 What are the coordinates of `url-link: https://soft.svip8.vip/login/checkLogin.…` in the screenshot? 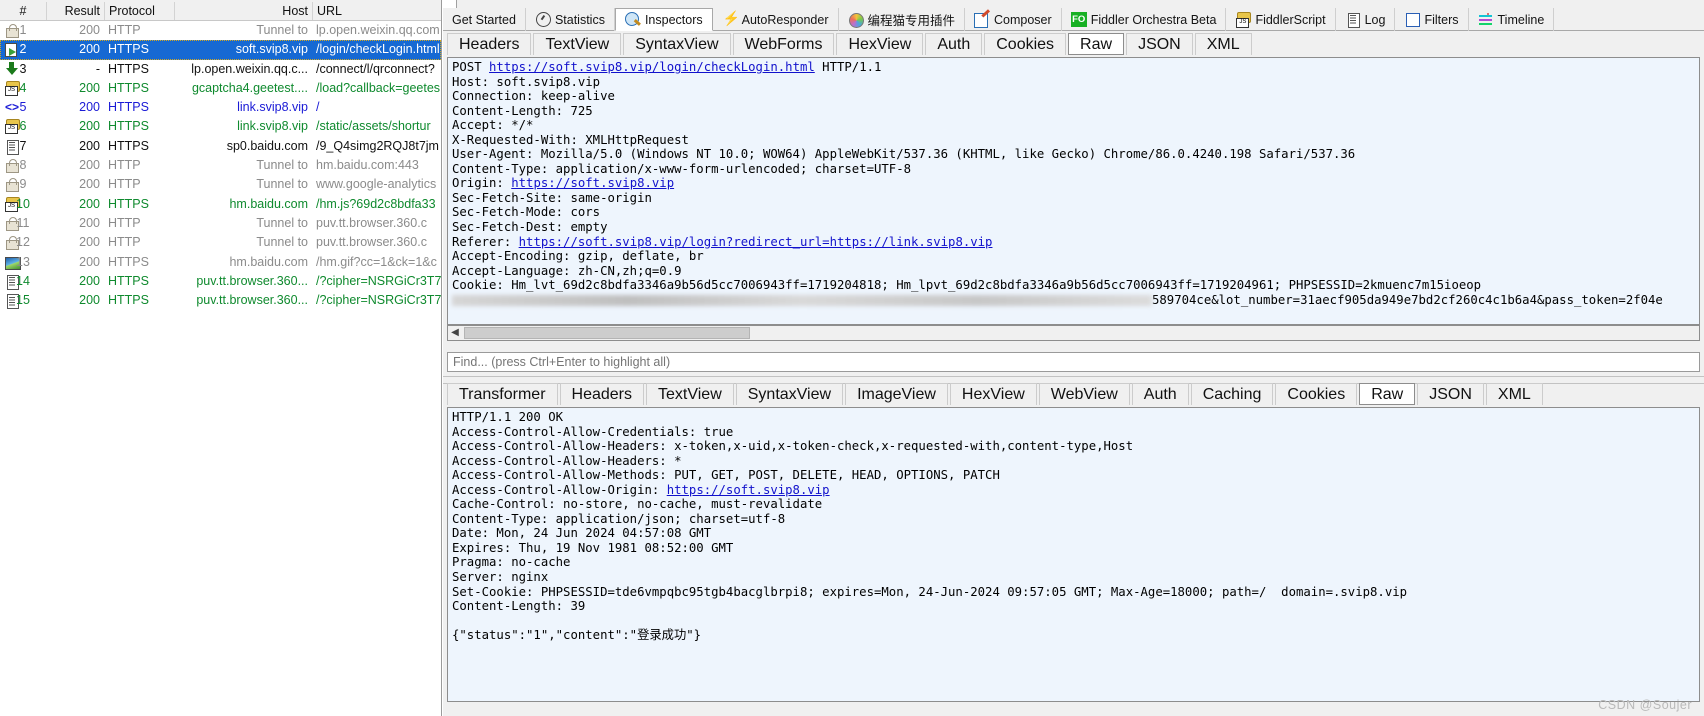 It's located at (652, 67).